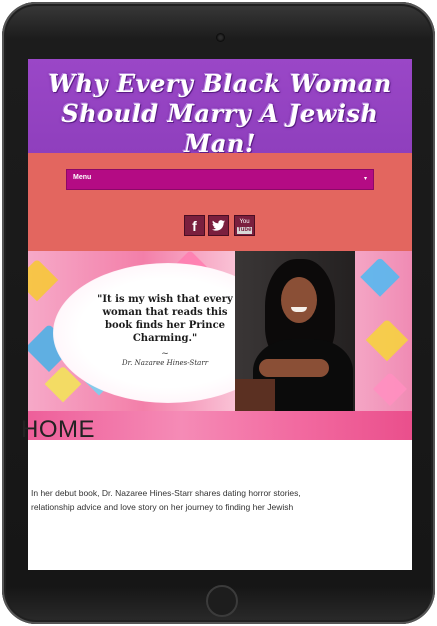  Describe the element at coordinates (218, 225) in the screenshot. I see `twitter-icon` at that location.